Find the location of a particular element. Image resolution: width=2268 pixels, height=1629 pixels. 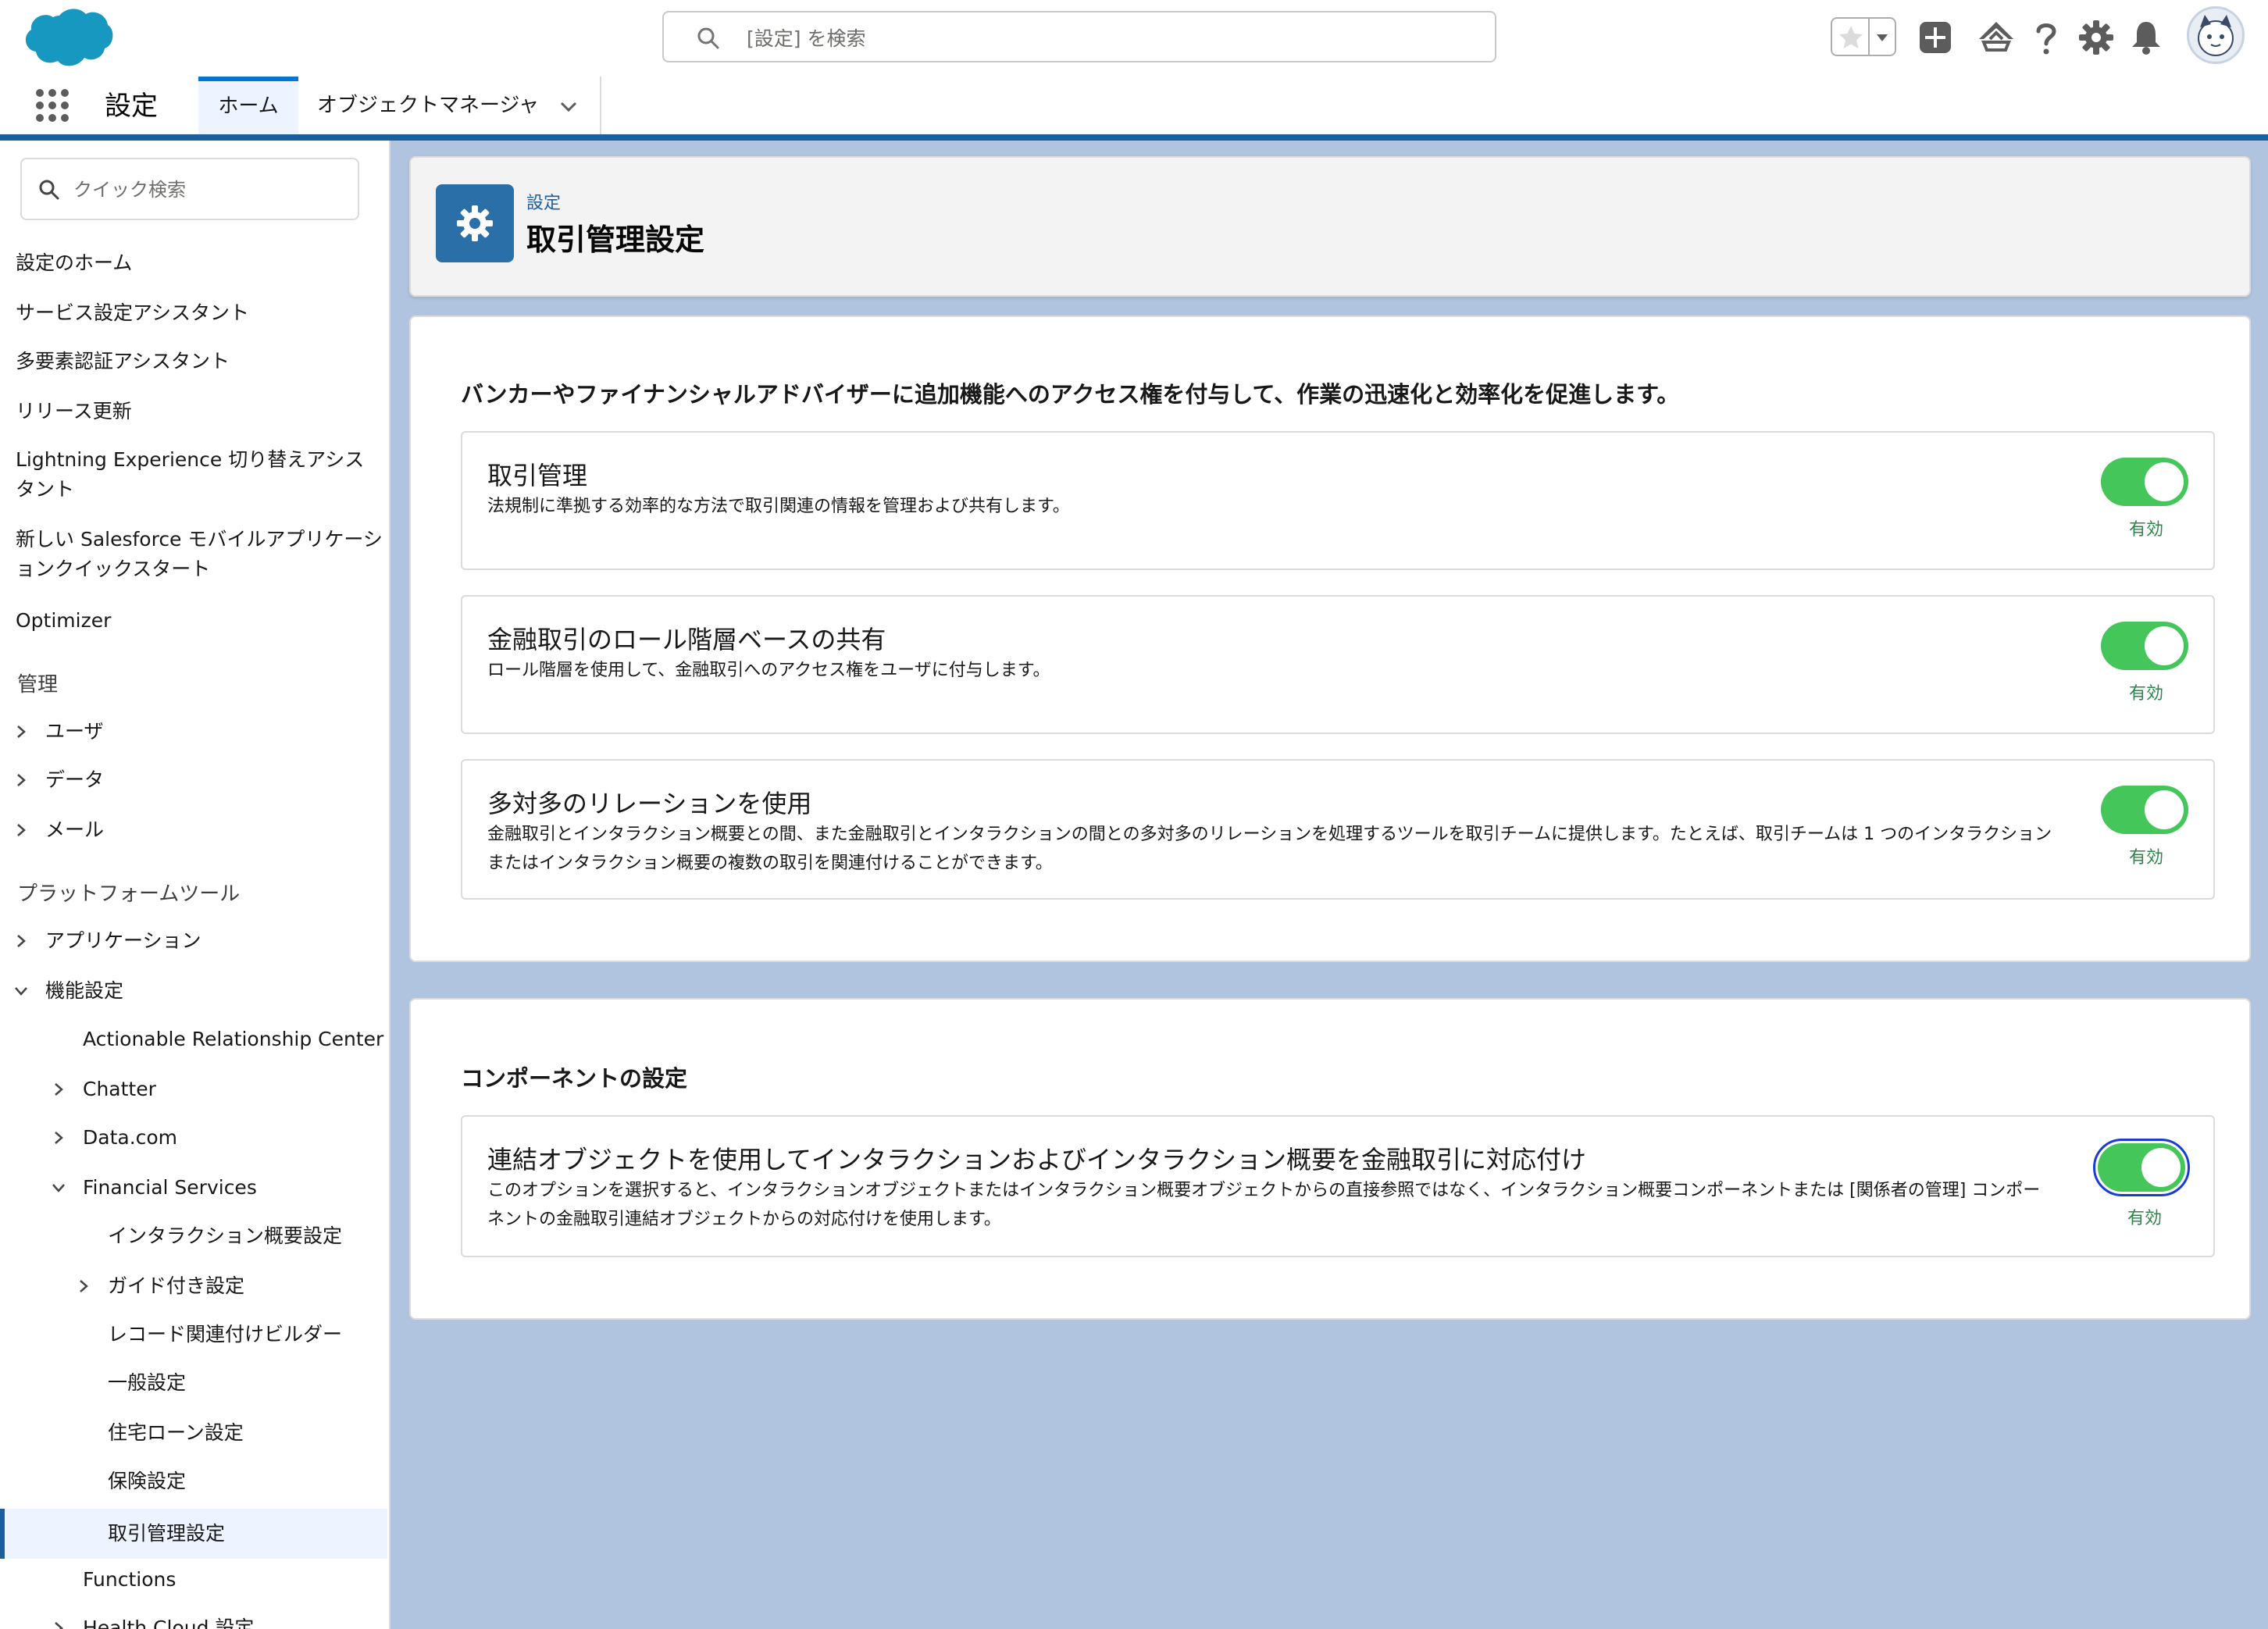

sidebar-item-guided-setup: ガイド付き設定 is located at coordinates (193, 1286).